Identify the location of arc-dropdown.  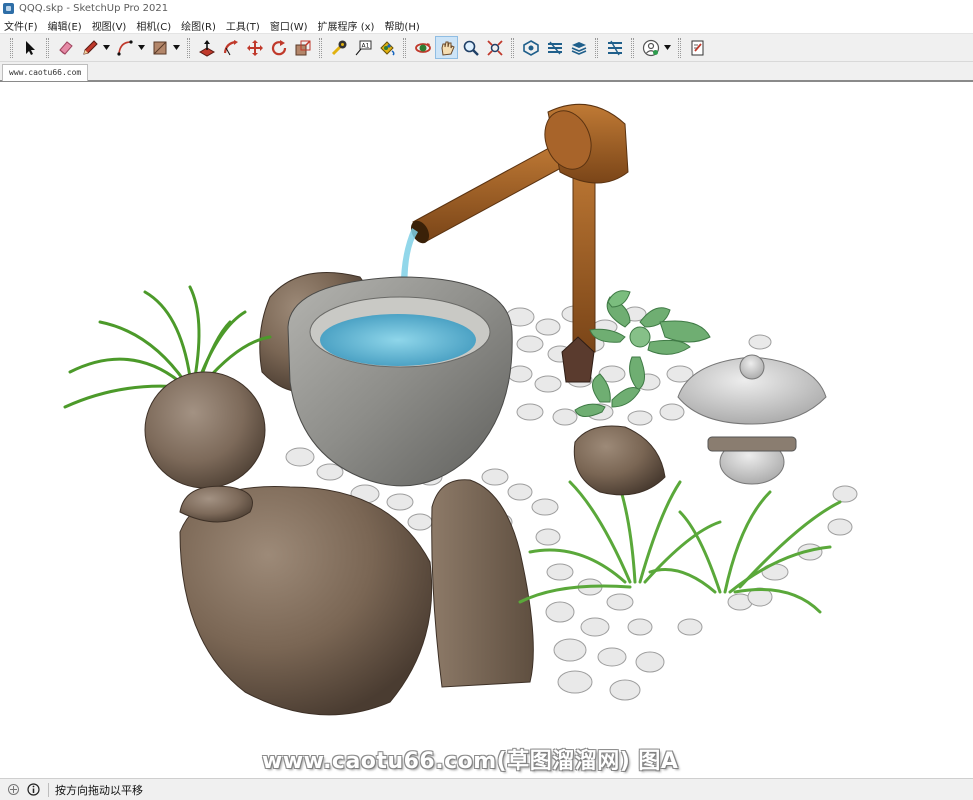
(141, 47).